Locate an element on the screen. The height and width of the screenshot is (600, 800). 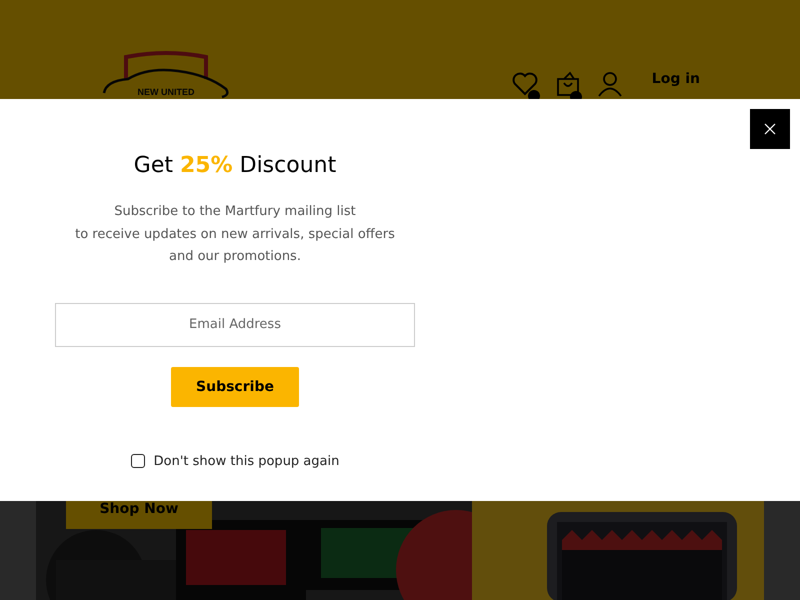
checkbox-label: Don't show this popup again is located at coordinates (247, 461).